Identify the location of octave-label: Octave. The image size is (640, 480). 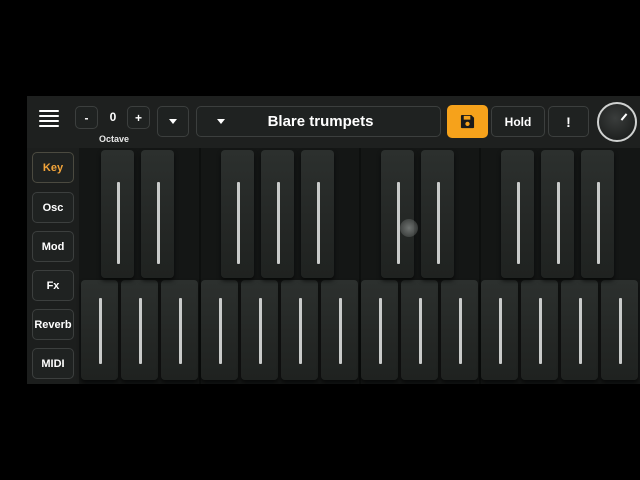
(114, 139).